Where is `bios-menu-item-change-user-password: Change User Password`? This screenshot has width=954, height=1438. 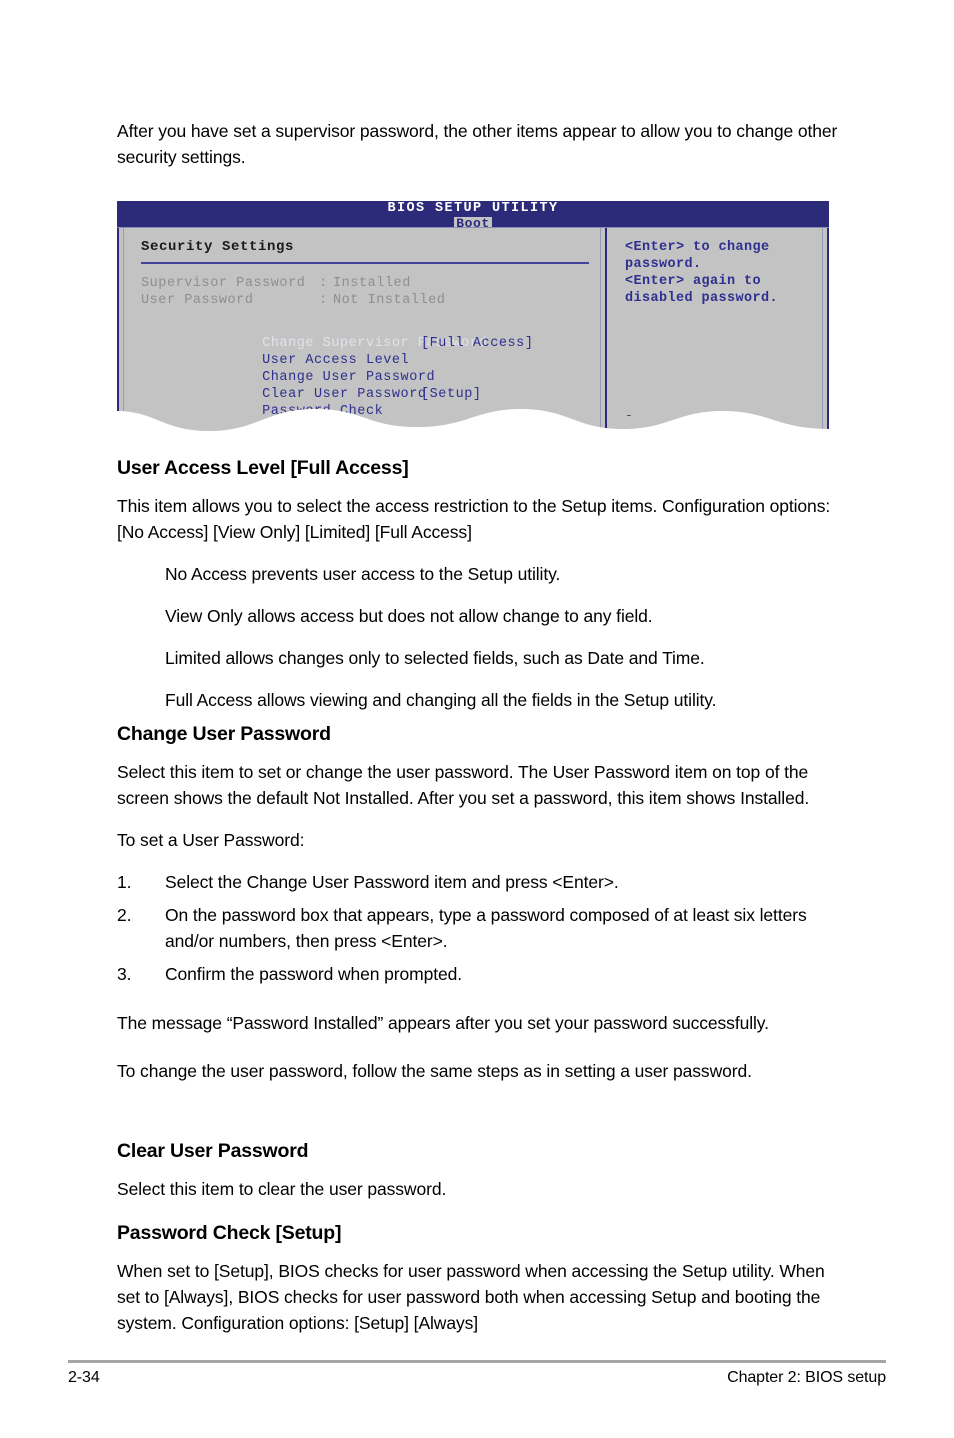
bios-menu-item-change-user-password: Change User Password is located at coordinates (366, 368).